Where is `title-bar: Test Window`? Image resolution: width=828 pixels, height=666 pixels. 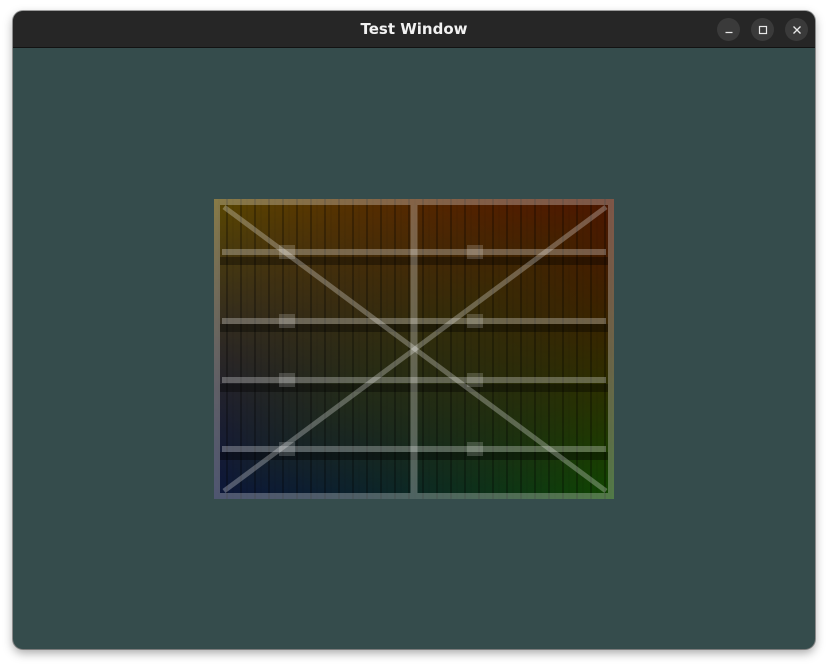
title-bar: Test Window is located at coordinates (414, 29).